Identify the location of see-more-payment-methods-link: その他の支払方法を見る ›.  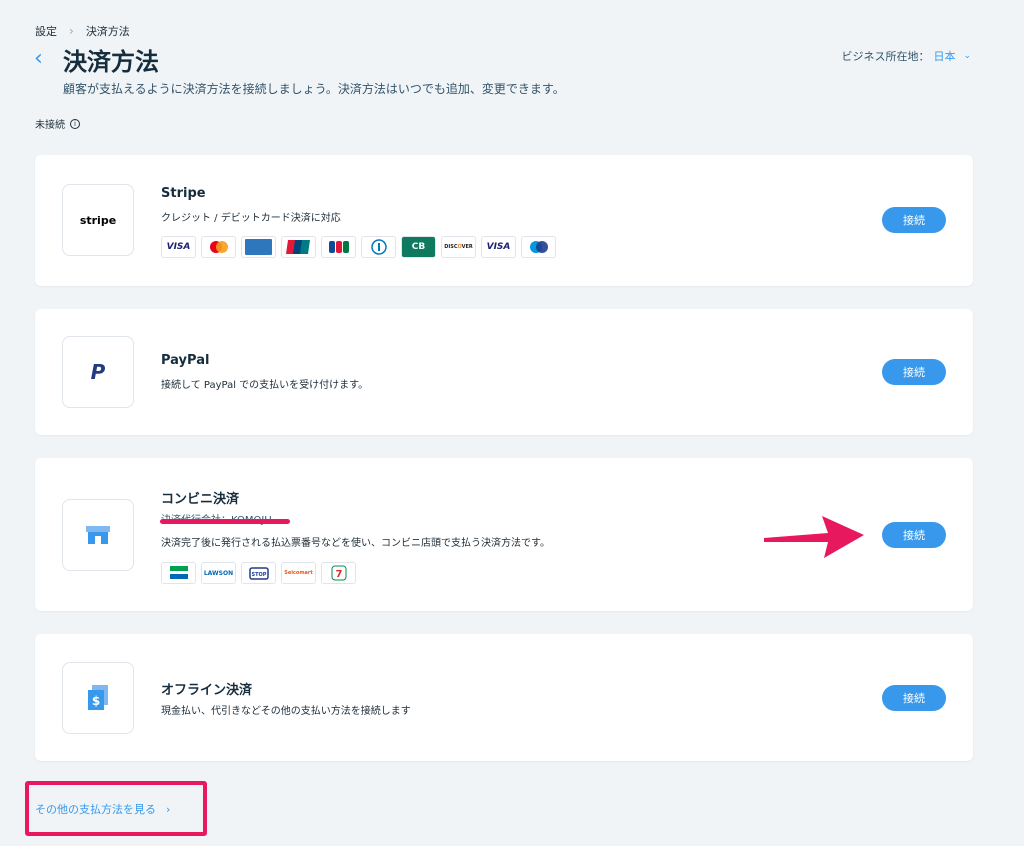
(102, 809).